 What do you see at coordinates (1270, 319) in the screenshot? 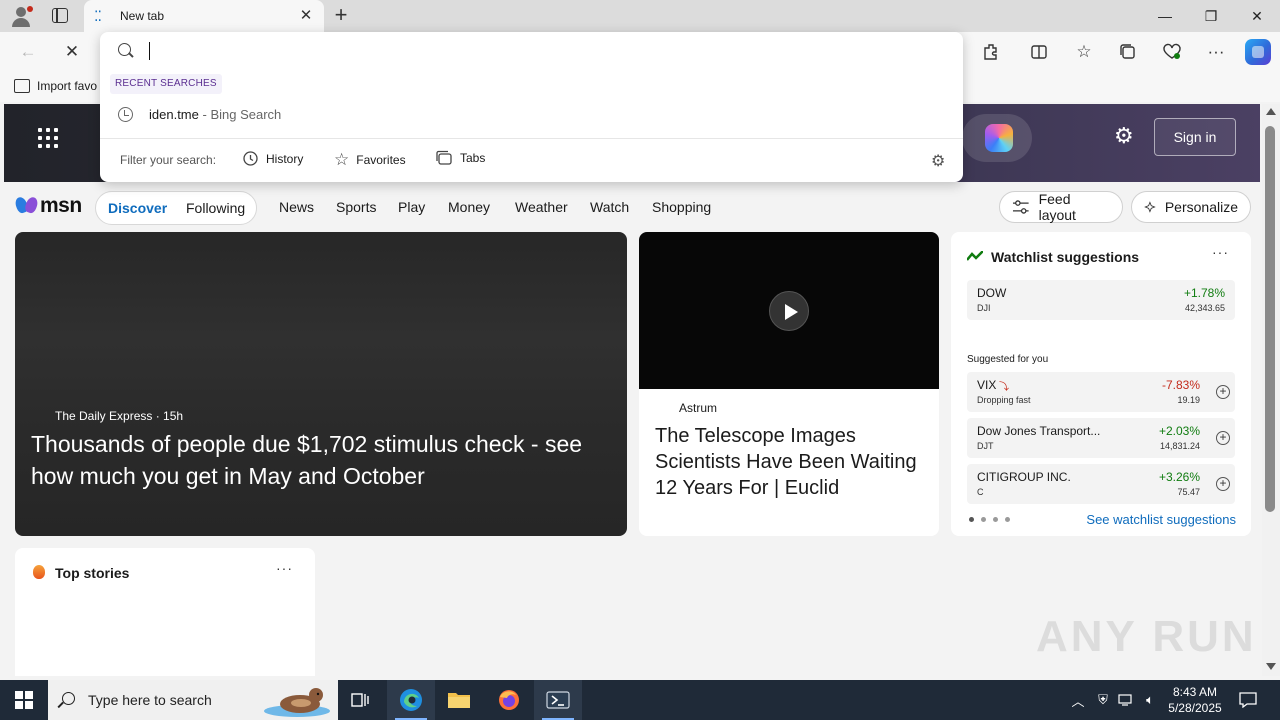
I see `scrollbar-thumb` at bounding box center [1270, 319].